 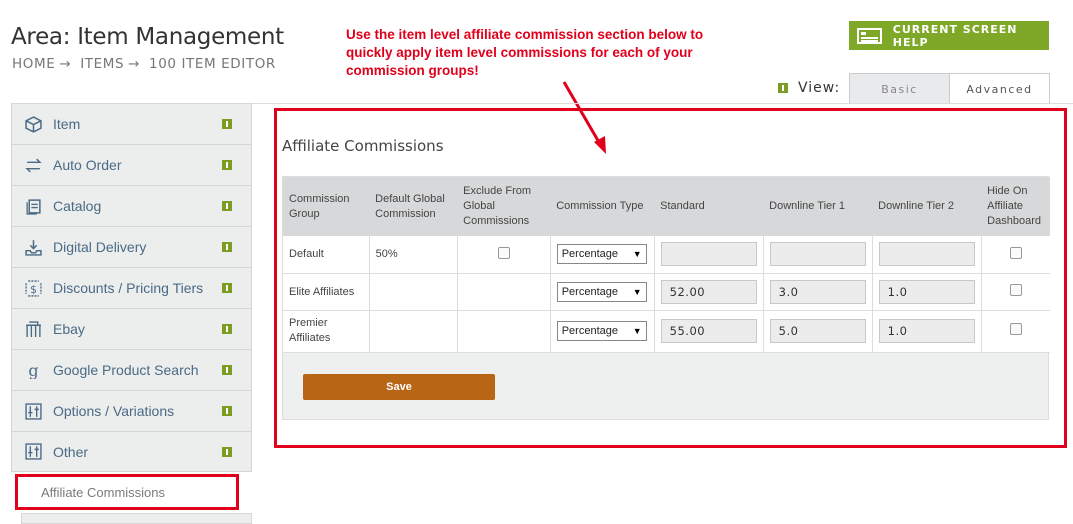 What do you see at coordinates (869, 35) in the screenshot?
I see `help-screen-icon` at bounding box center [869, 35].